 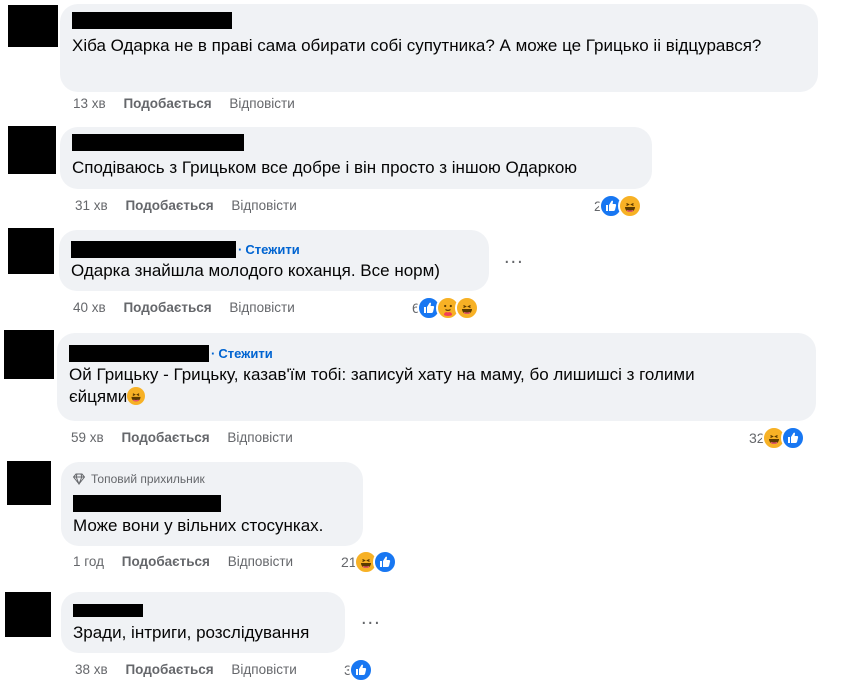 I want to click on reaction-summary: 21, so click(x=369, y=562).